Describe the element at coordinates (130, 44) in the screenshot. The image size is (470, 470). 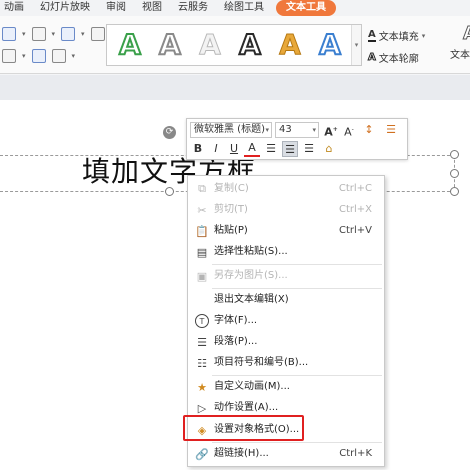
I see `text-style-green: A` at that location.